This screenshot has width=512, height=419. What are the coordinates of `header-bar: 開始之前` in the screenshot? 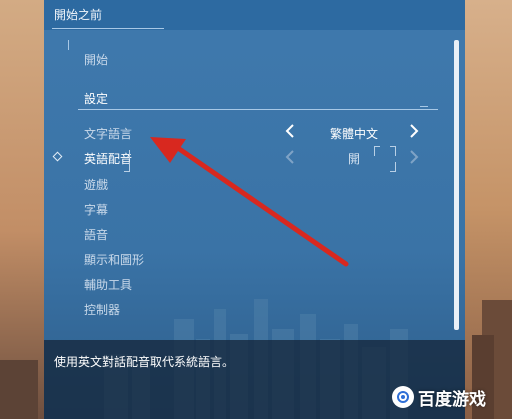 It's located at (254, 15).